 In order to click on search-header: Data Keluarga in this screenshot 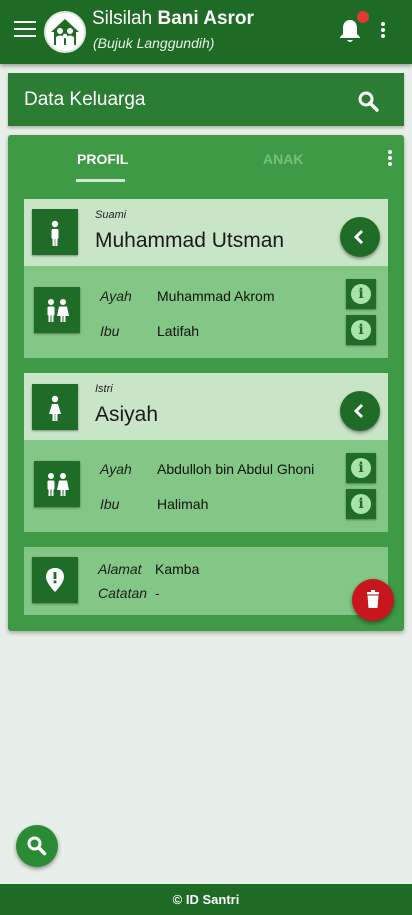, I will do `click(206, 99)`.